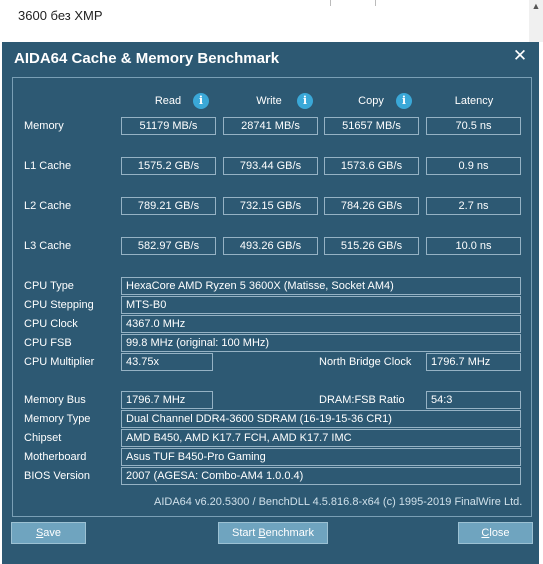  I want to click on background-document: 3600 без XMP ▲, so click(271, 21).